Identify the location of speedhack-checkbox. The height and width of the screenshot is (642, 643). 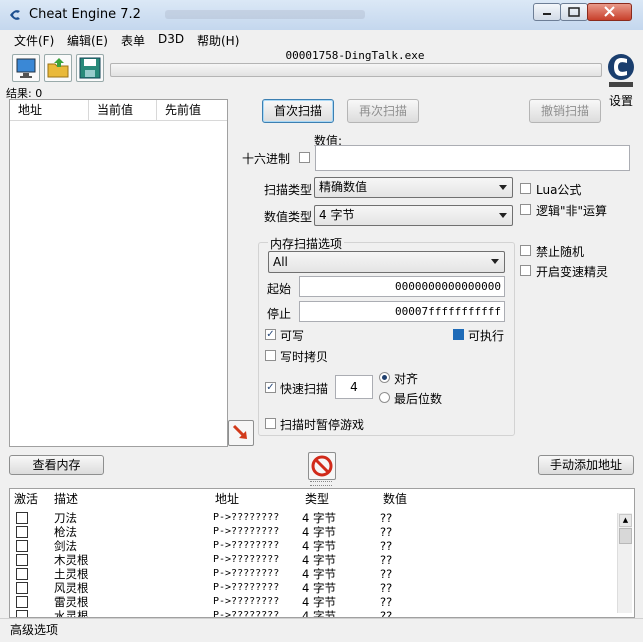
(525, 270).